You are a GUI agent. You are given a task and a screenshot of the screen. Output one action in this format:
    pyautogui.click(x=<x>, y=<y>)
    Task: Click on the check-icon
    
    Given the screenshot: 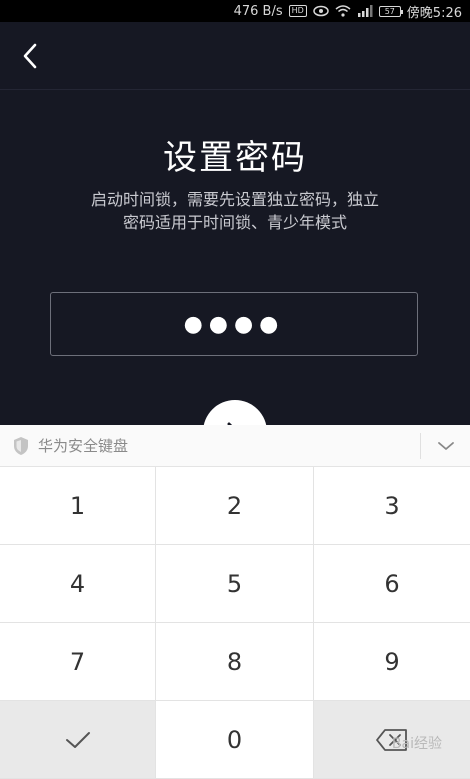 What is the action you would take?
    pyautogui.click(x=77, y=739)
    